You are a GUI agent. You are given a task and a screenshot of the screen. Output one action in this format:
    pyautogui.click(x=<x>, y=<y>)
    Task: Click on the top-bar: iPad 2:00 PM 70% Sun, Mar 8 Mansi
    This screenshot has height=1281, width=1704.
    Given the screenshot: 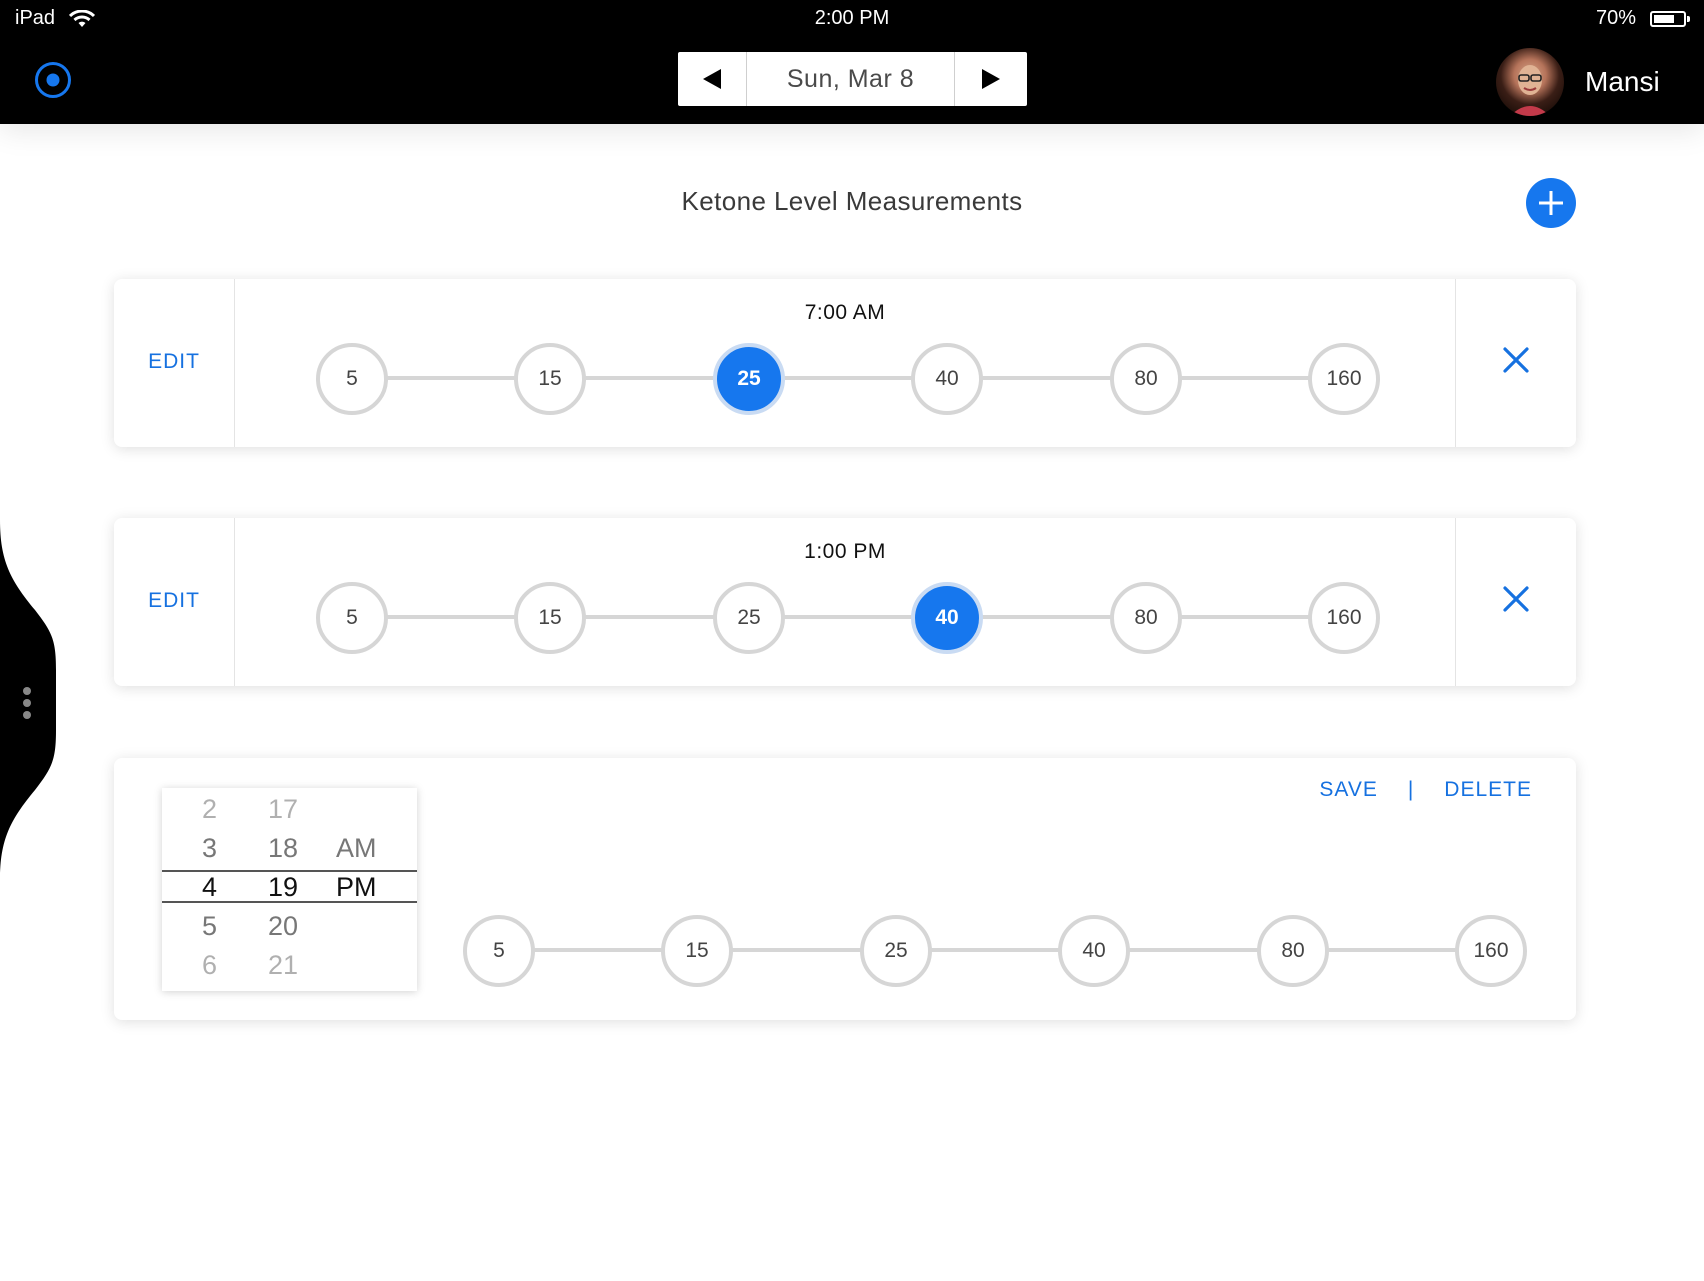 What is the action you would take?
    pyautogui.click(x=852, y=62)
    